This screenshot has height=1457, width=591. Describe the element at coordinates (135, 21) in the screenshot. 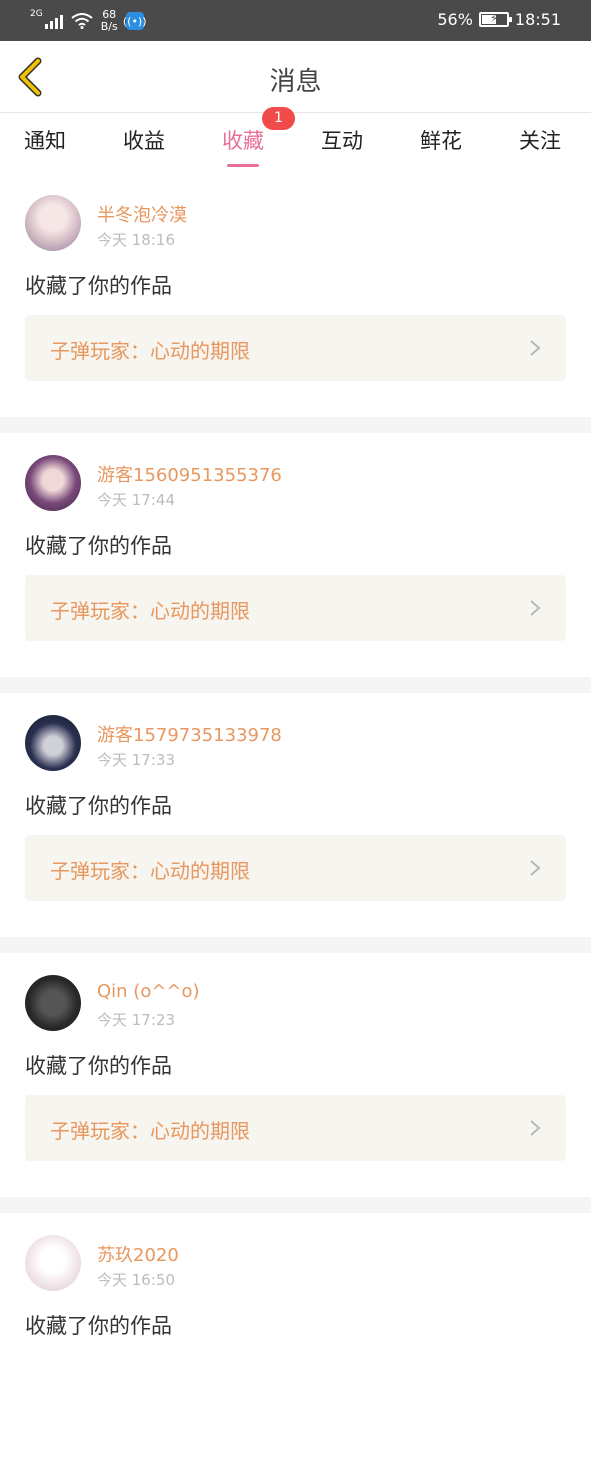

I see `wifi-antenna-icon: ((•))` at that location.